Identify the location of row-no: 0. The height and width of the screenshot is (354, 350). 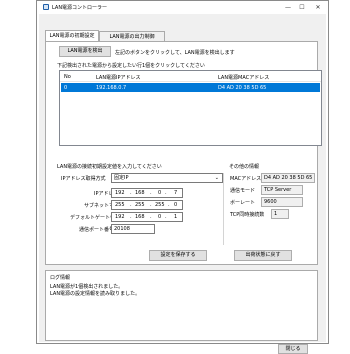
(66, 88).